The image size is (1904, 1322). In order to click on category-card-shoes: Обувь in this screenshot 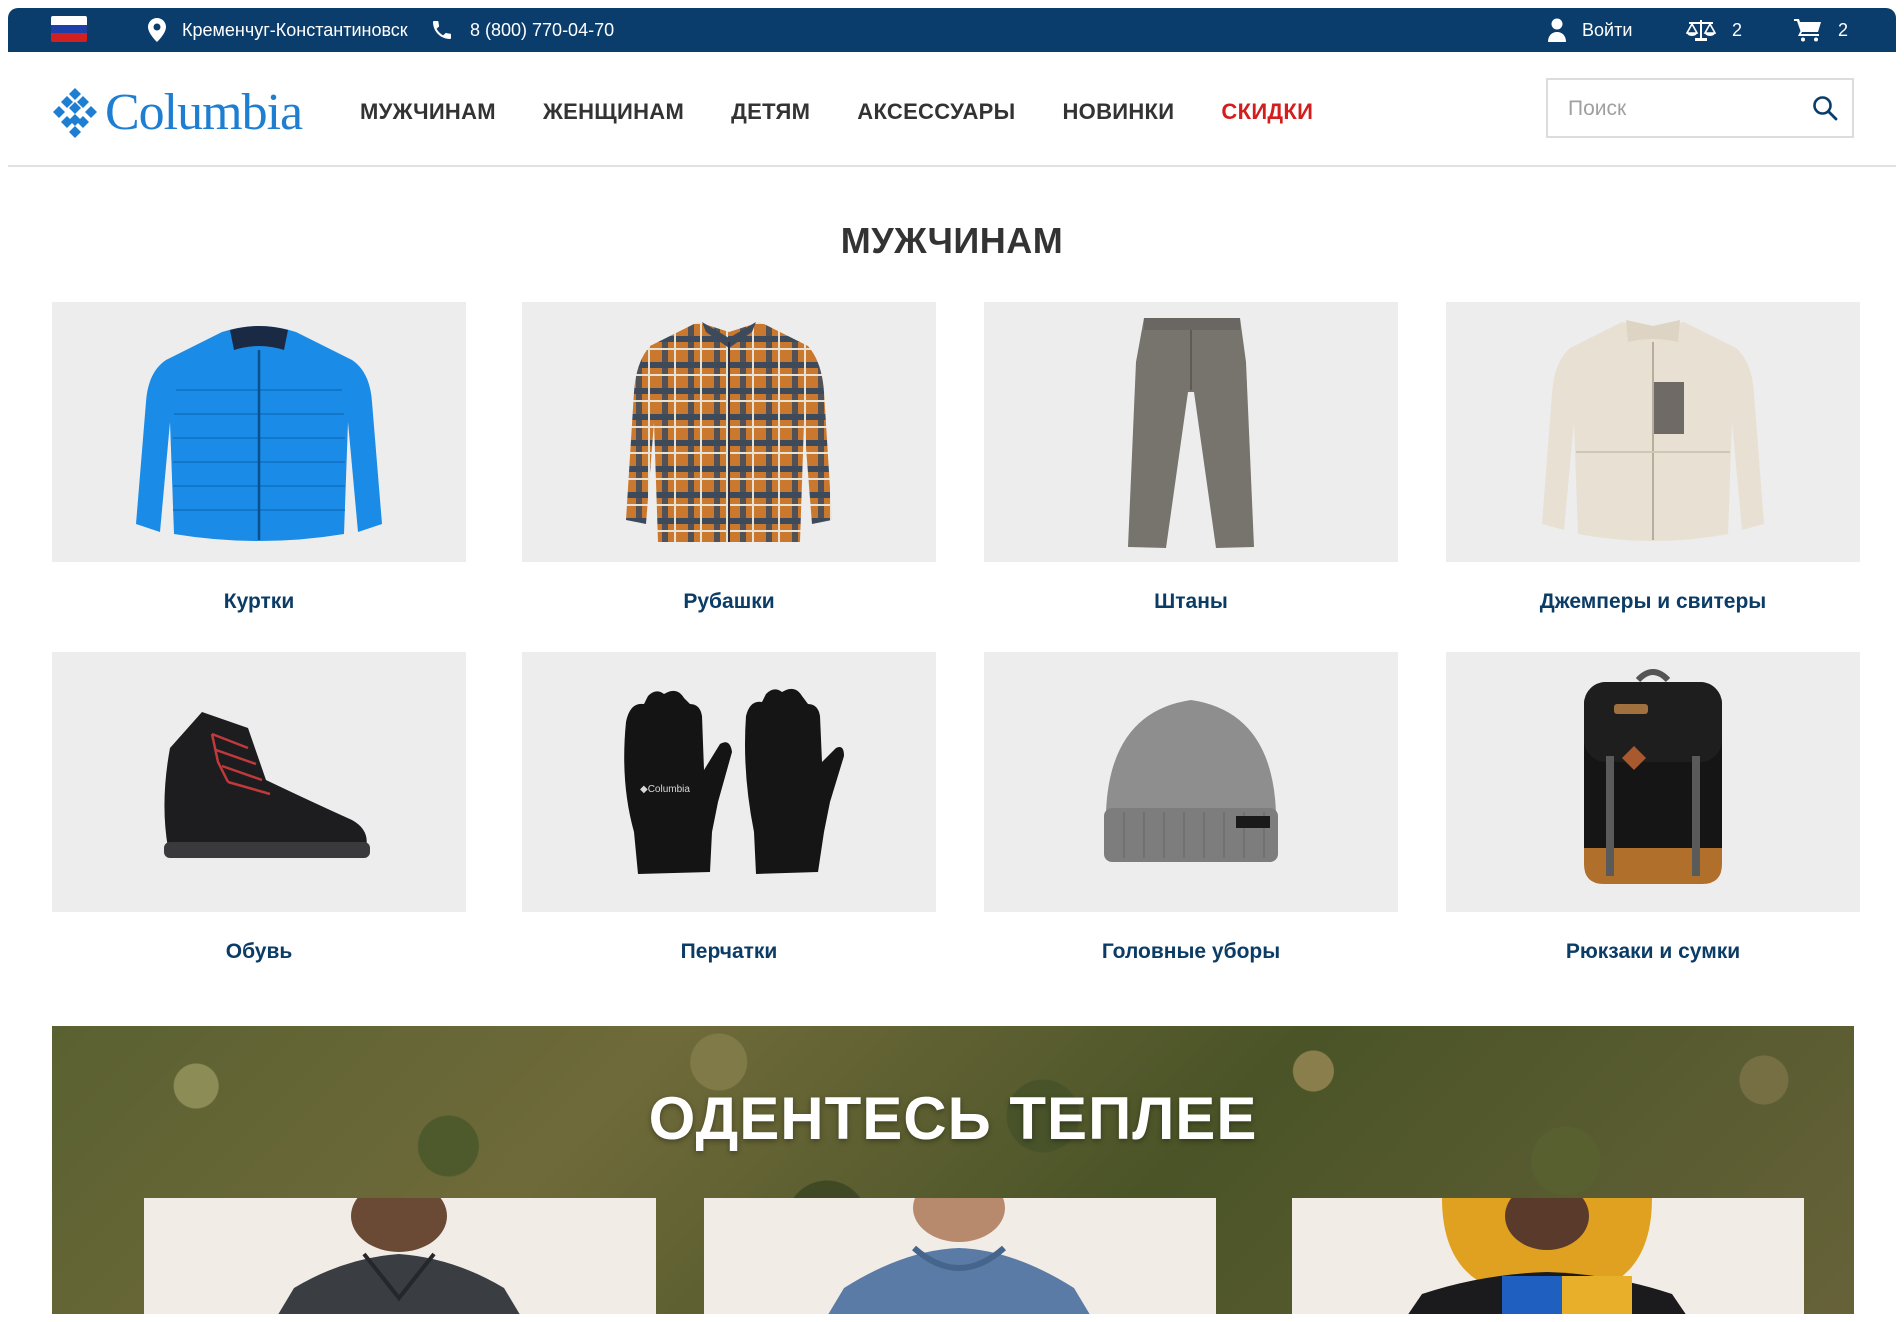, I will do `click(259, 807)`.